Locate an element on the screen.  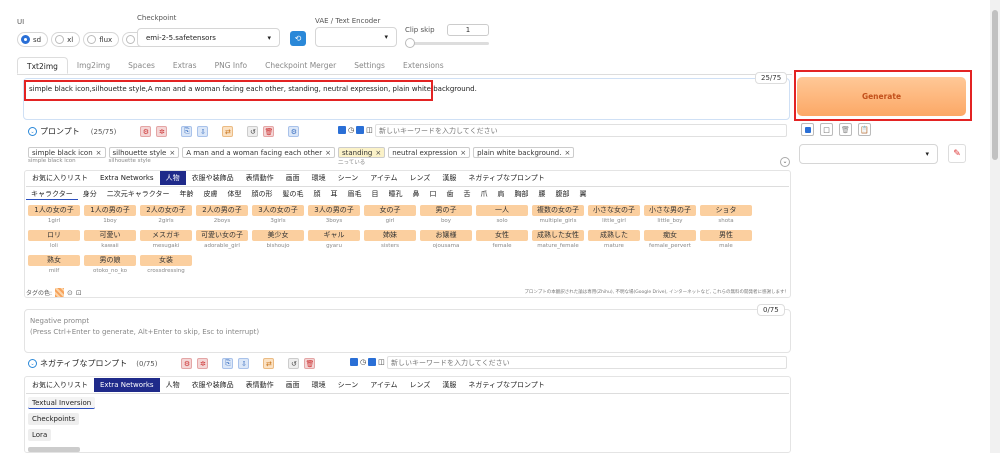
tag-item: ロリ loli is located at coordinates (54, 239).